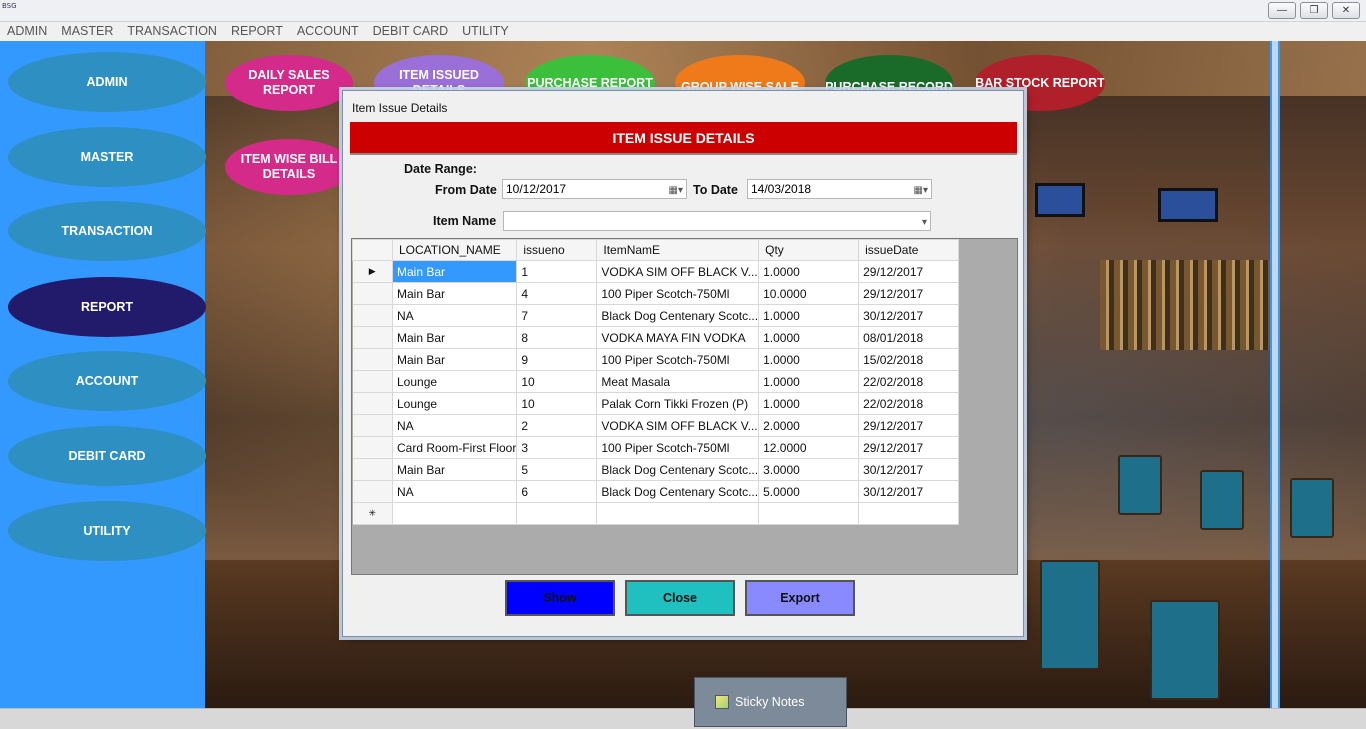 The image size is (1366, 729). I want to click on from-date-picker: 10/12/2017 ▦▾, so click(594, 189).